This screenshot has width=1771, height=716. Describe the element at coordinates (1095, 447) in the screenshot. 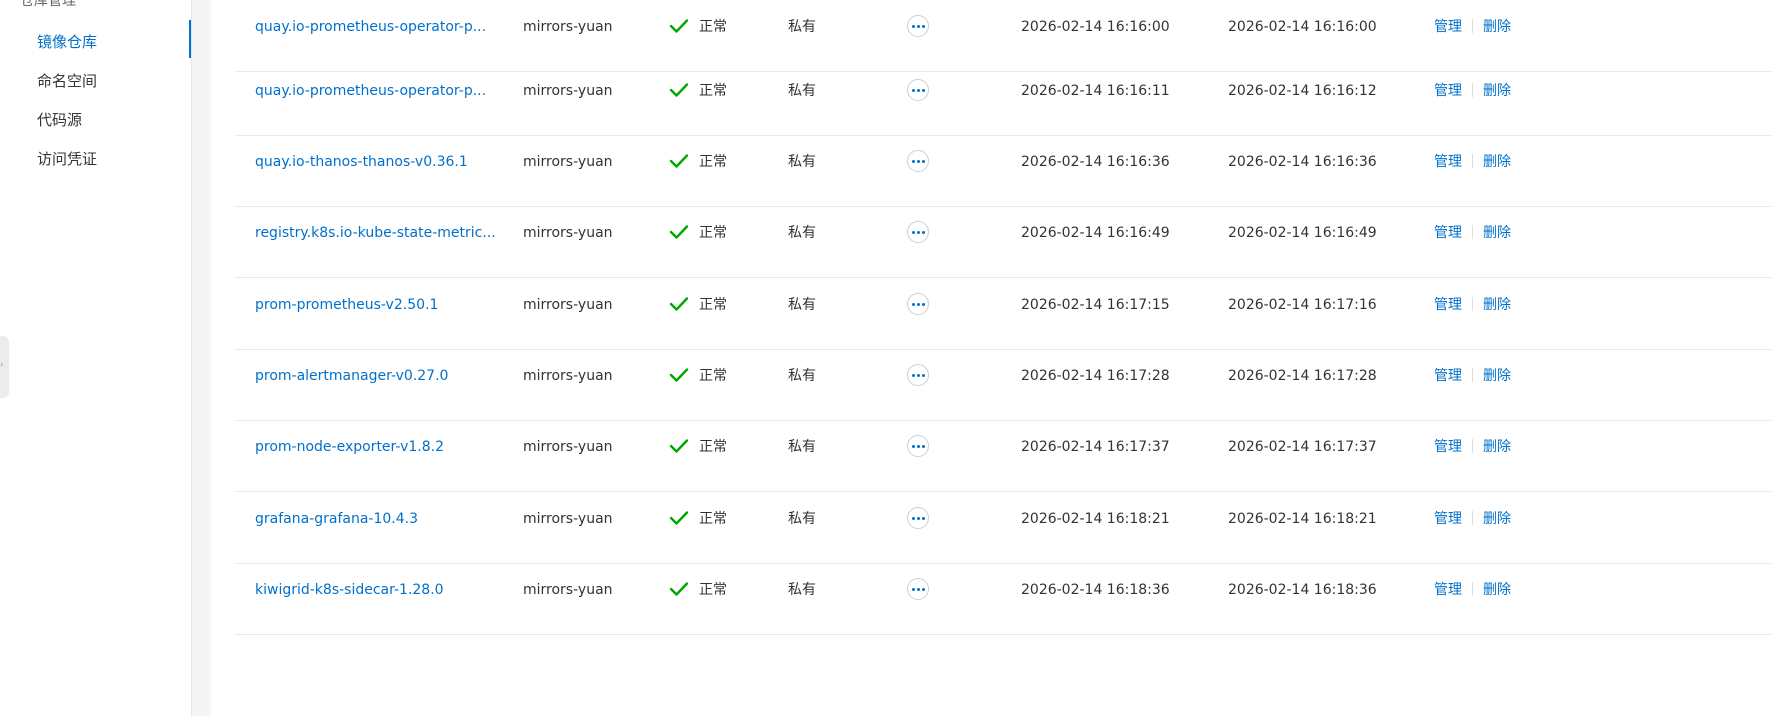

I see `created-time-cell: 2026-02-14 16:17:37` at that location.